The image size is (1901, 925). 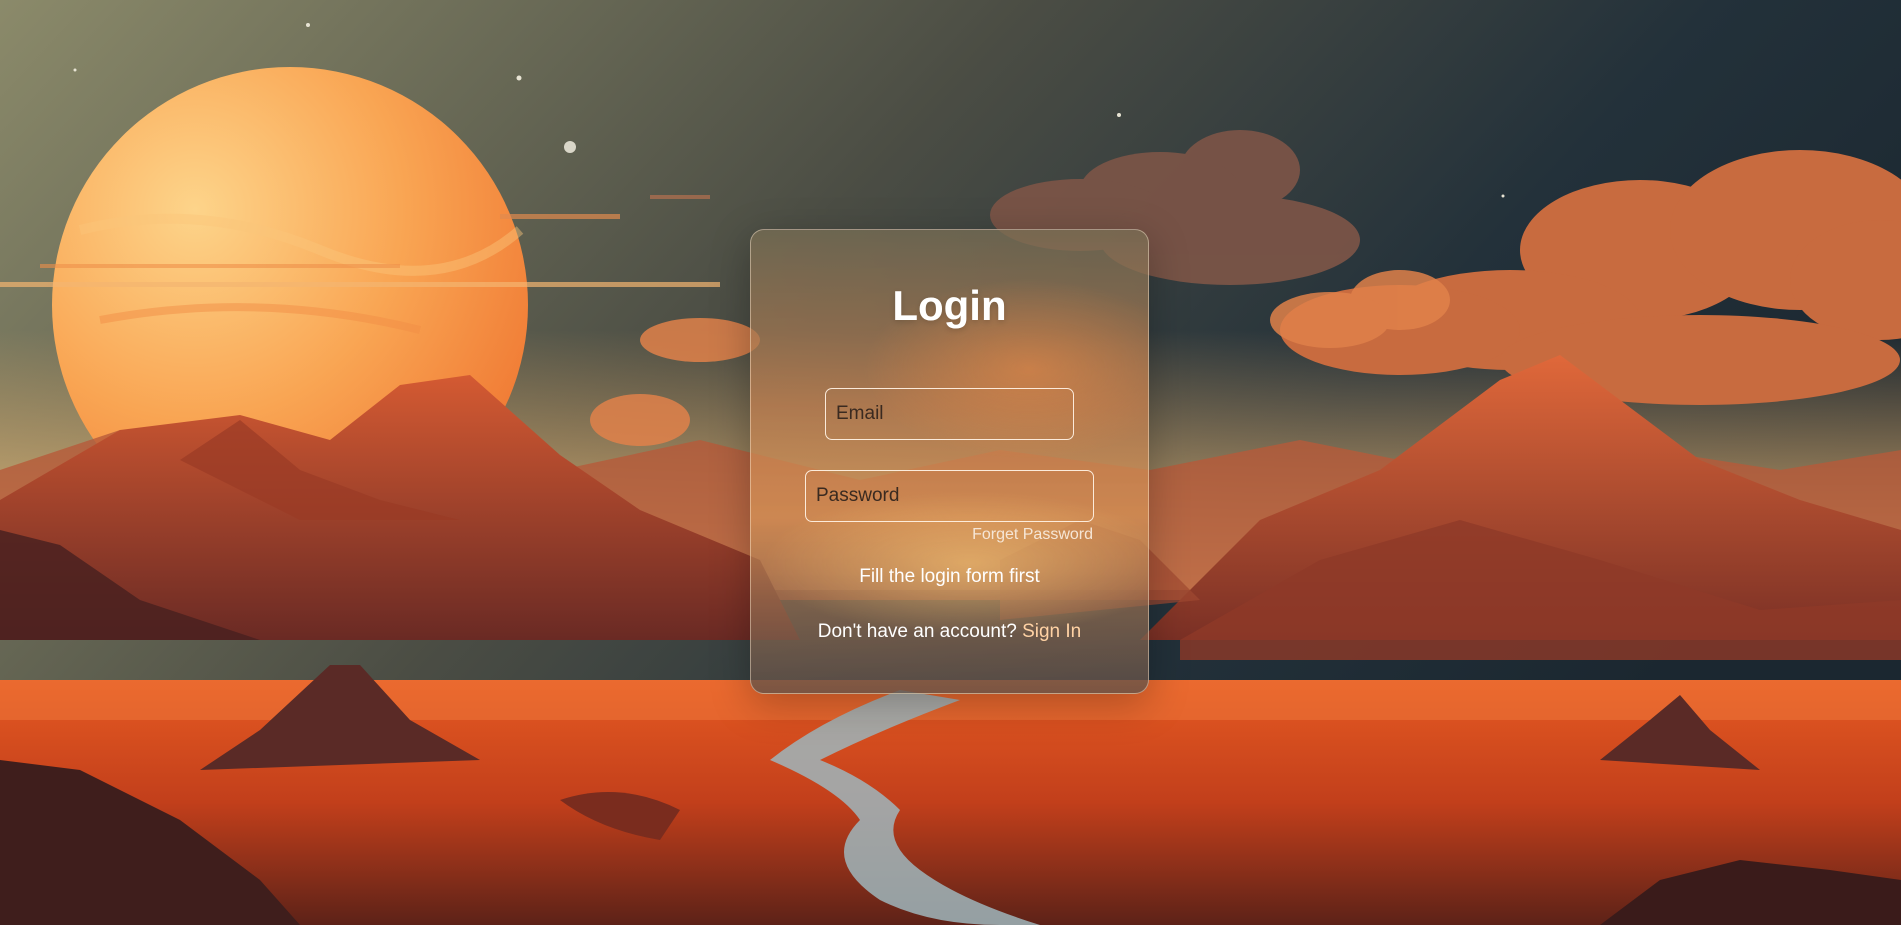 What do you see at coordinates (949, 496) in the screenshot?
I see `password-field` at bounding box center [949, 496].